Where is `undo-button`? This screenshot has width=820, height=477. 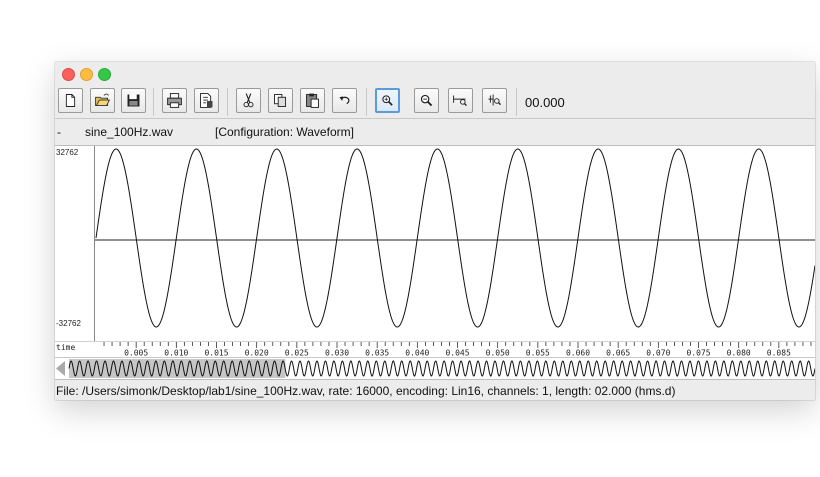
undo-button is located at coordinates (344, 100).